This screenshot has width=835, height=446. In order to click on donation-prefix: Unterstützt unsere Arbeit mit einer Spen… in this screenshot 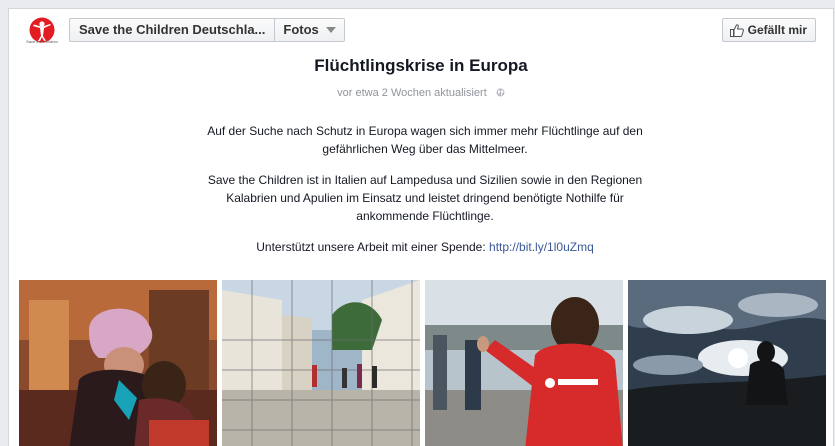, I will do `click(373, 247)`.